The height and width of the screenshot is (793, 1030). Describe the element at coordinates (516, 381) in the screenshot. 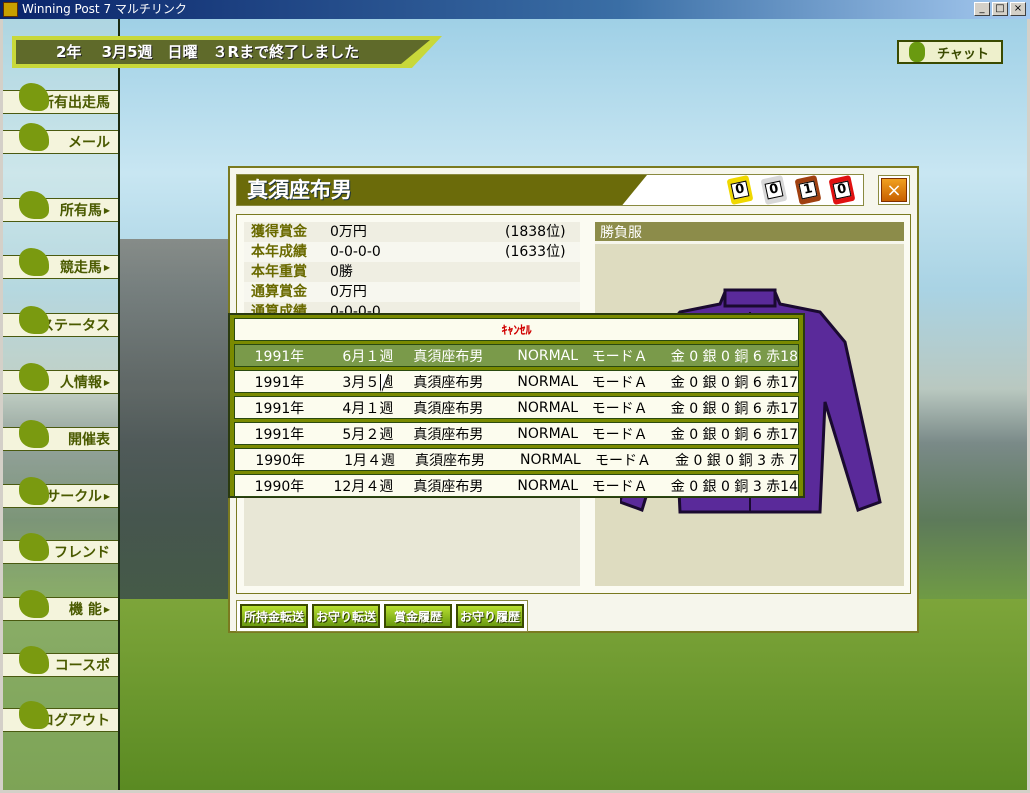

I see `history-row: 1991年 3月５週 真須座布男 NORMAL モードＡ 金 0 銀 0 銅 6 赤17` at that location.